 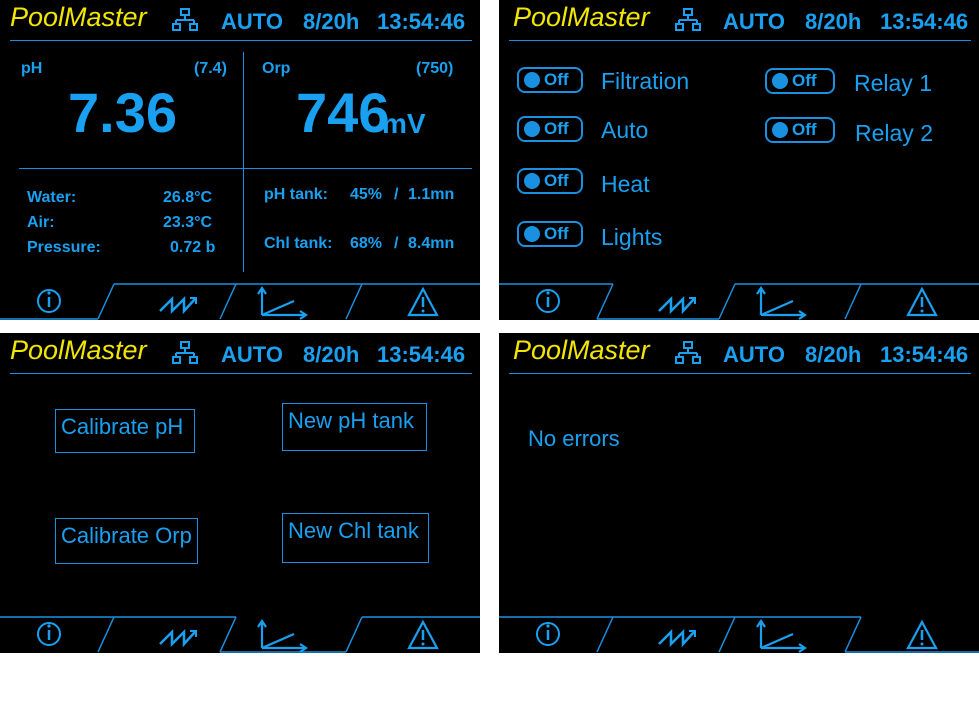 I want to click on ph-tank-sep: /, so click(x=396, y=194).